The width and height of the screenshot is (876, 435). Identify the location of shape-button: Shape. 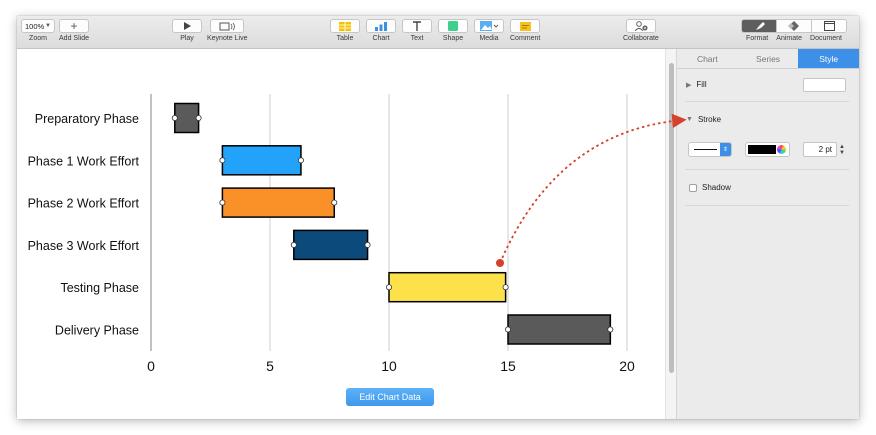
(453, 31).